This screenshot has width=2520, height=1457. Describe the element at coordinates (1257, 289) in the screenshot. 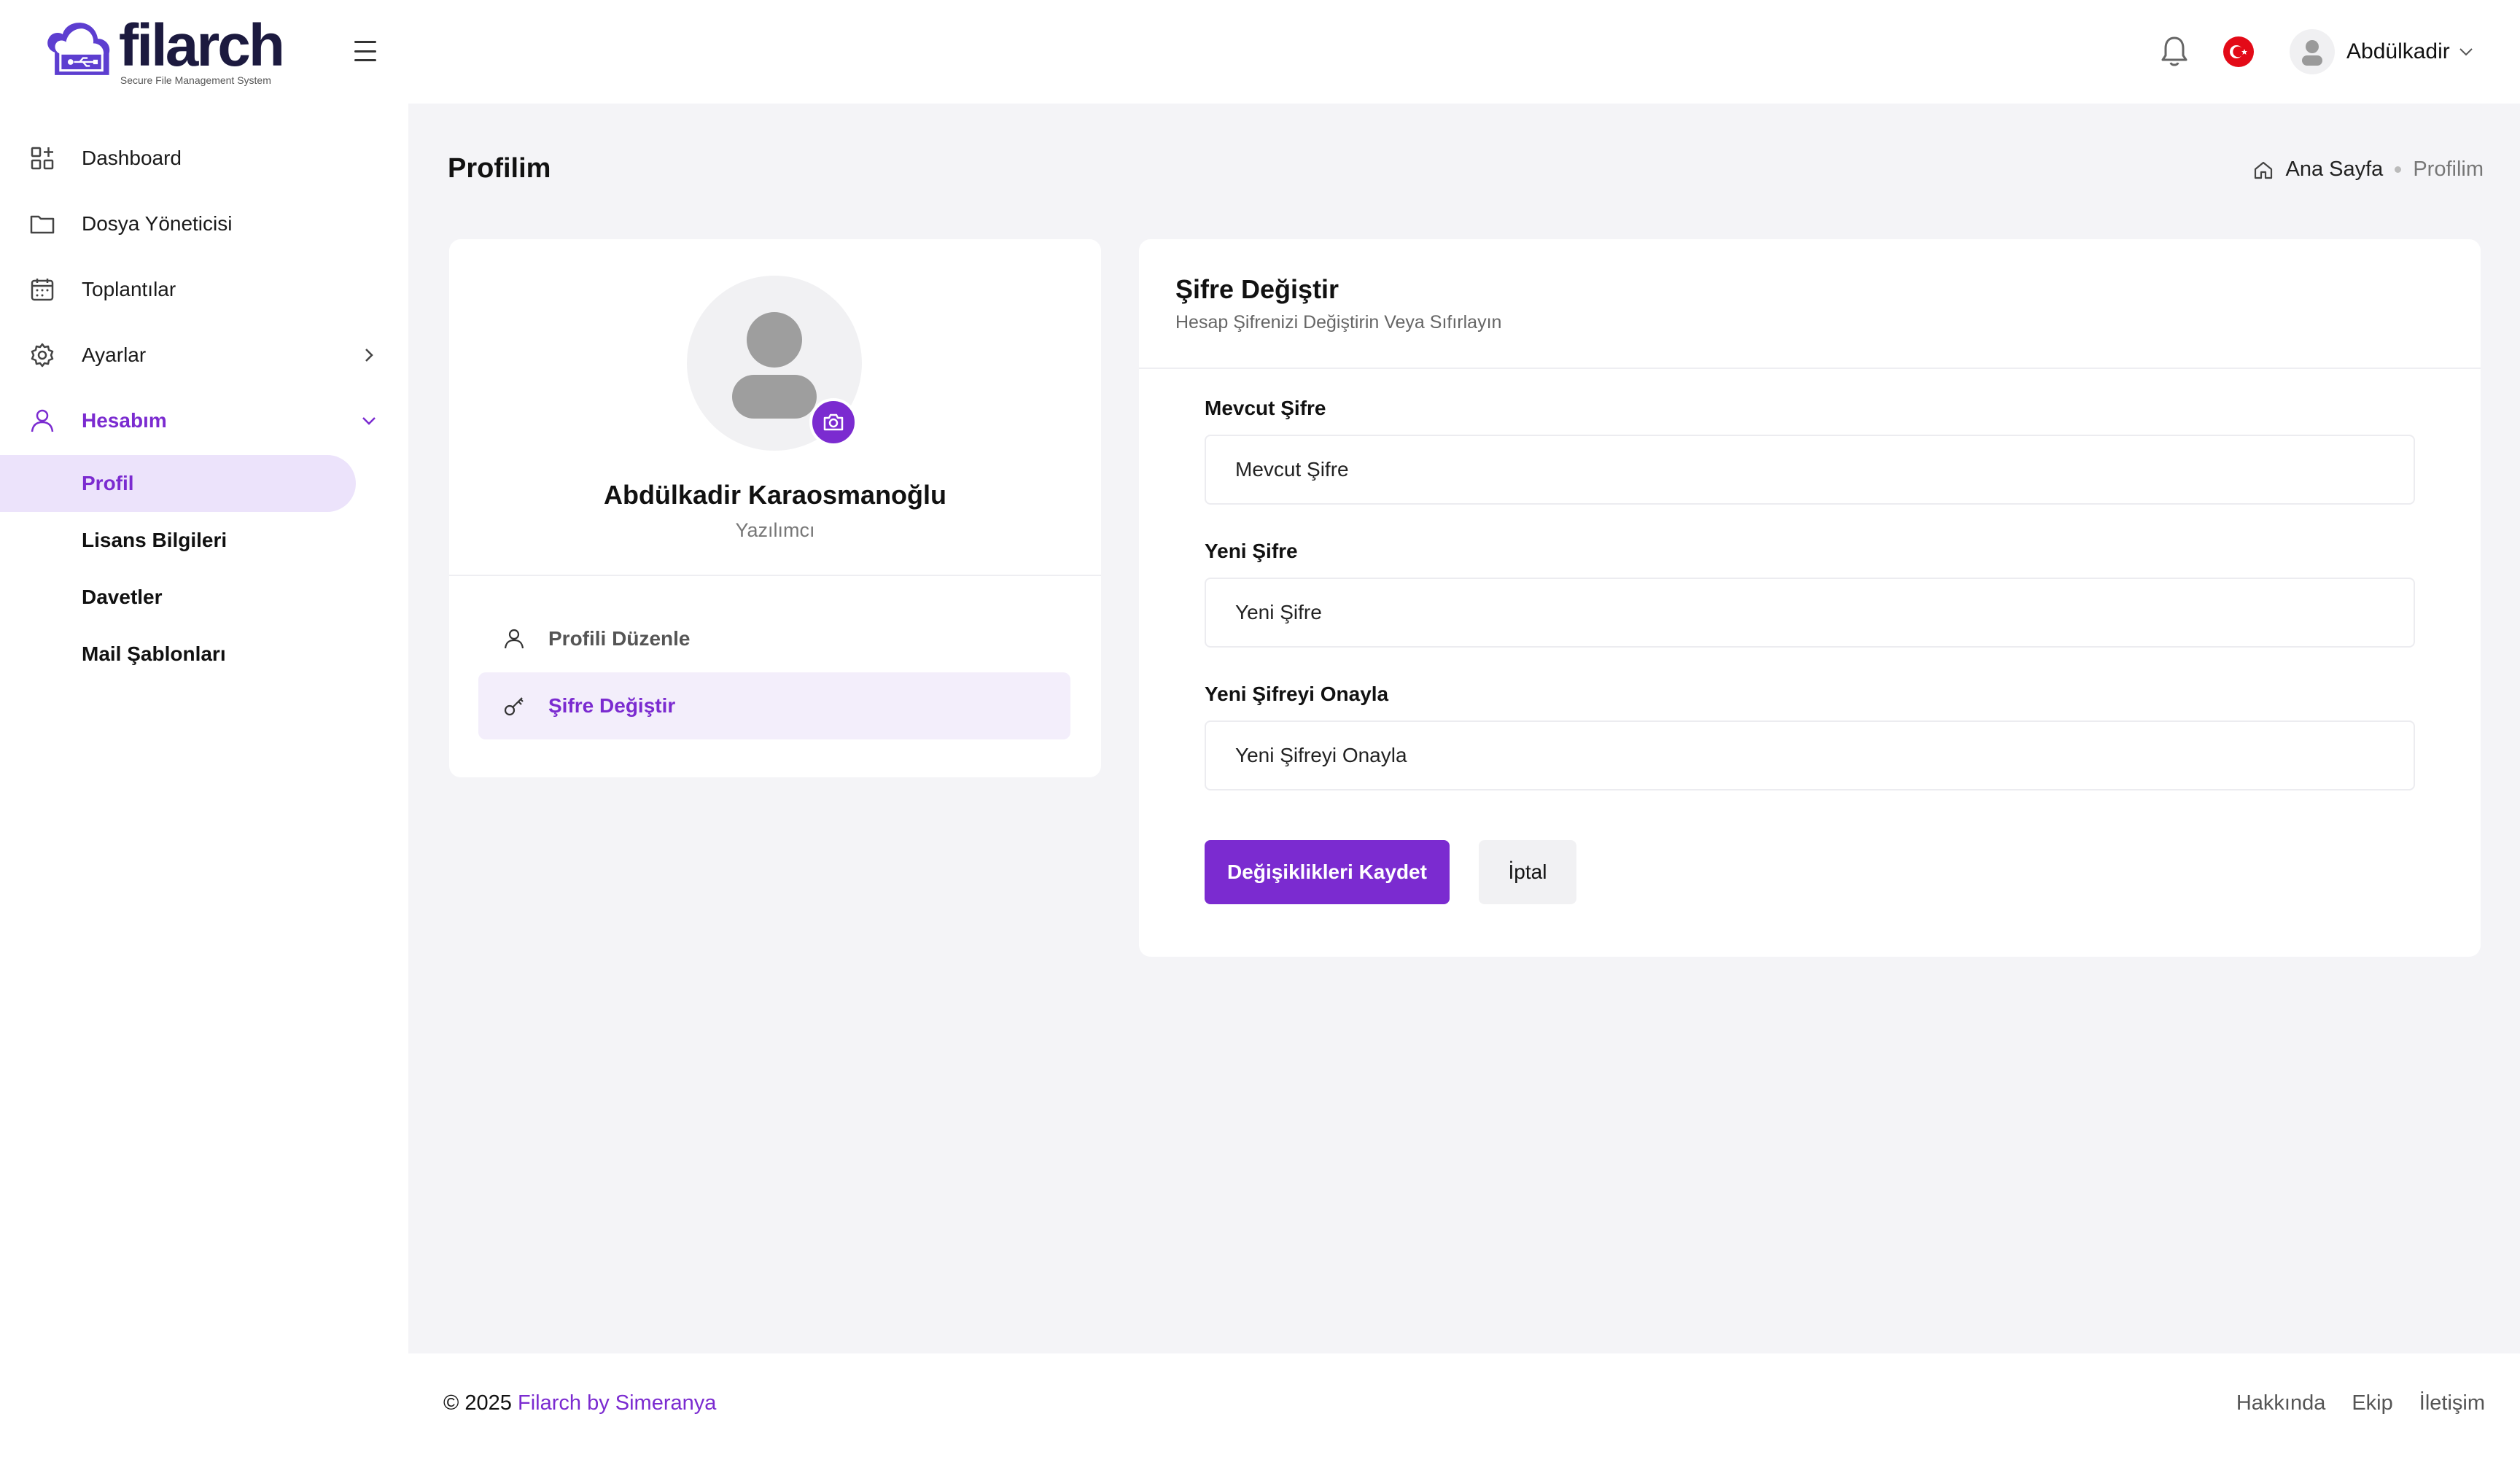

I see `form-title: Şifre Değiştir` at that location.